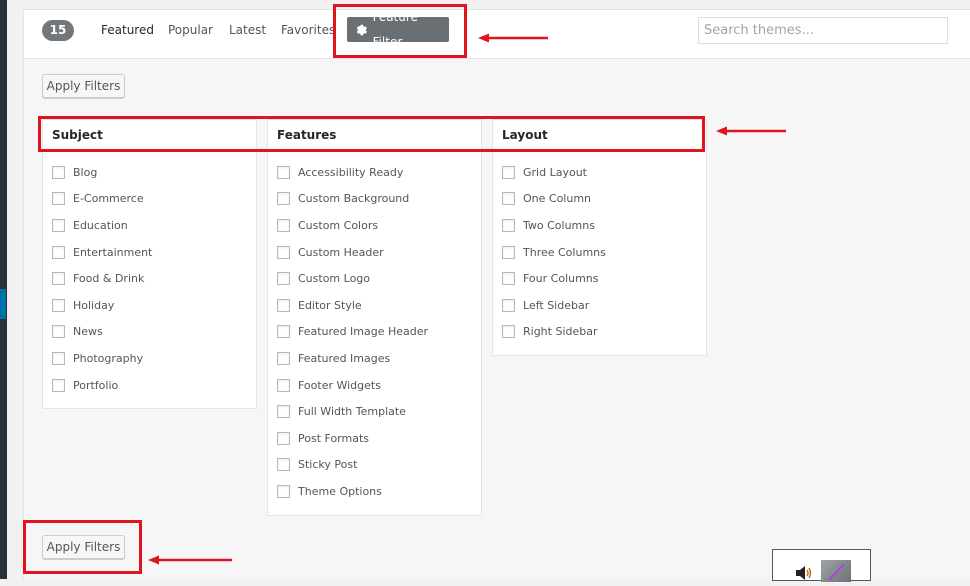 Image resolution: width=970 pixels, height=586 pixels. I want to click on filter-option-theme-options: Theme Options, so click(374, 491).